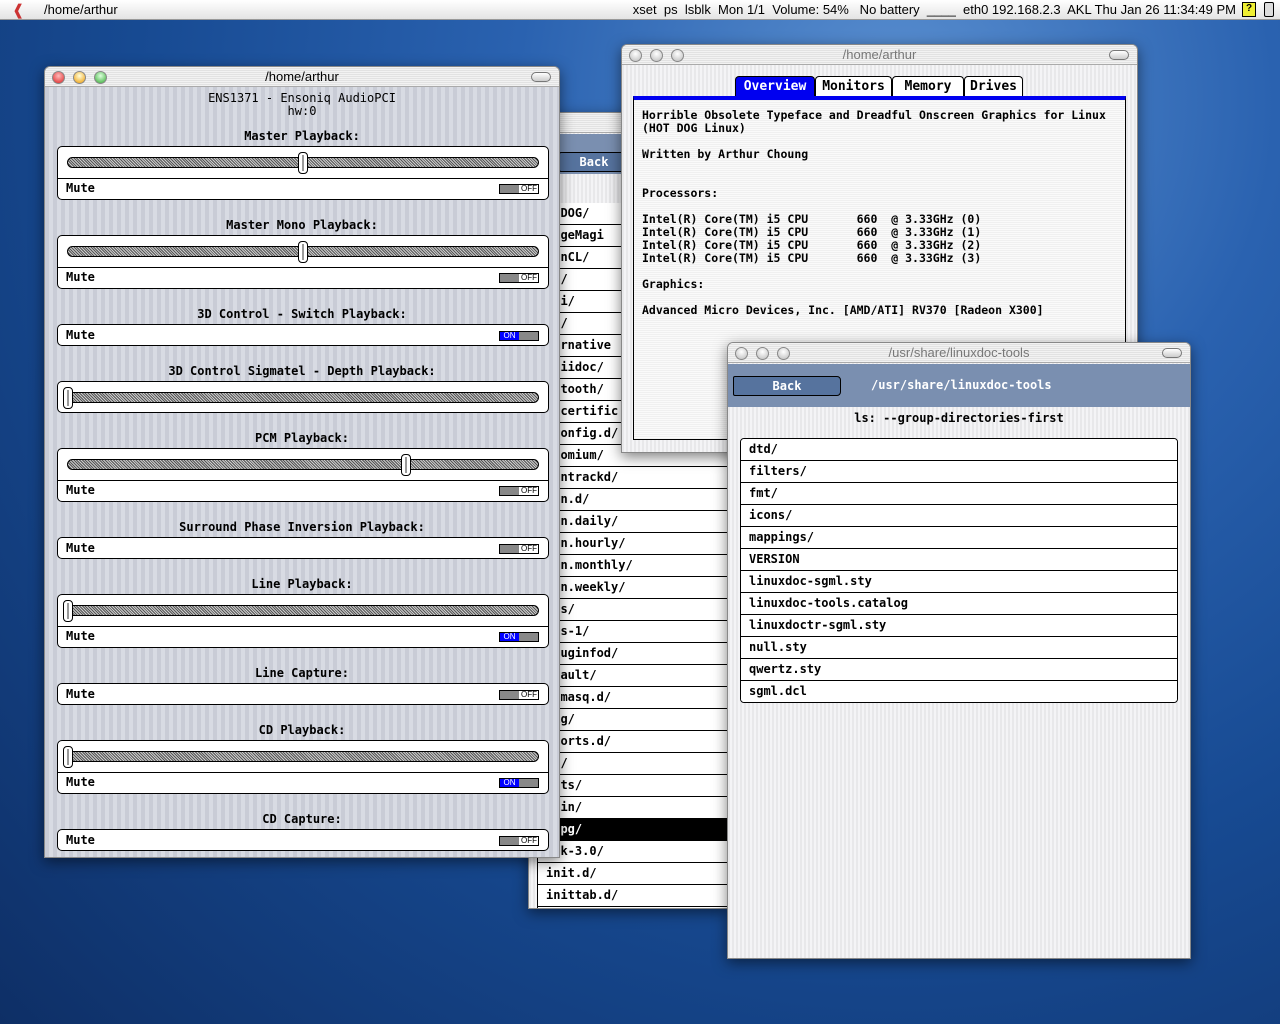  Describe the element at coordinates (959, 604) in the screenshot. I see `list-item: linuxdoc-tools.catalog` at that location.